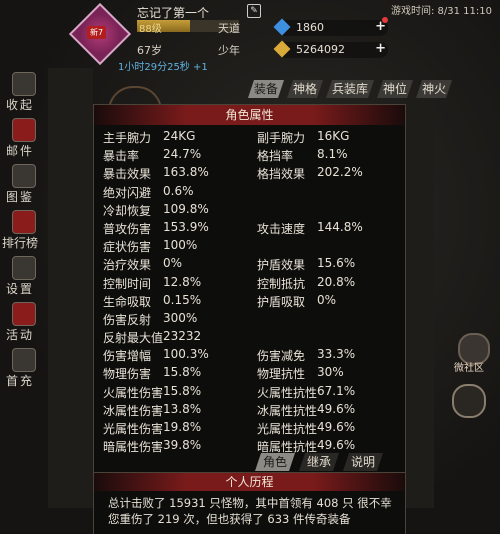 This screenshot has height=534, width=500. Describe the element at coordinates (469, 401) in the screenshot. I see `emblem-button` at that location.